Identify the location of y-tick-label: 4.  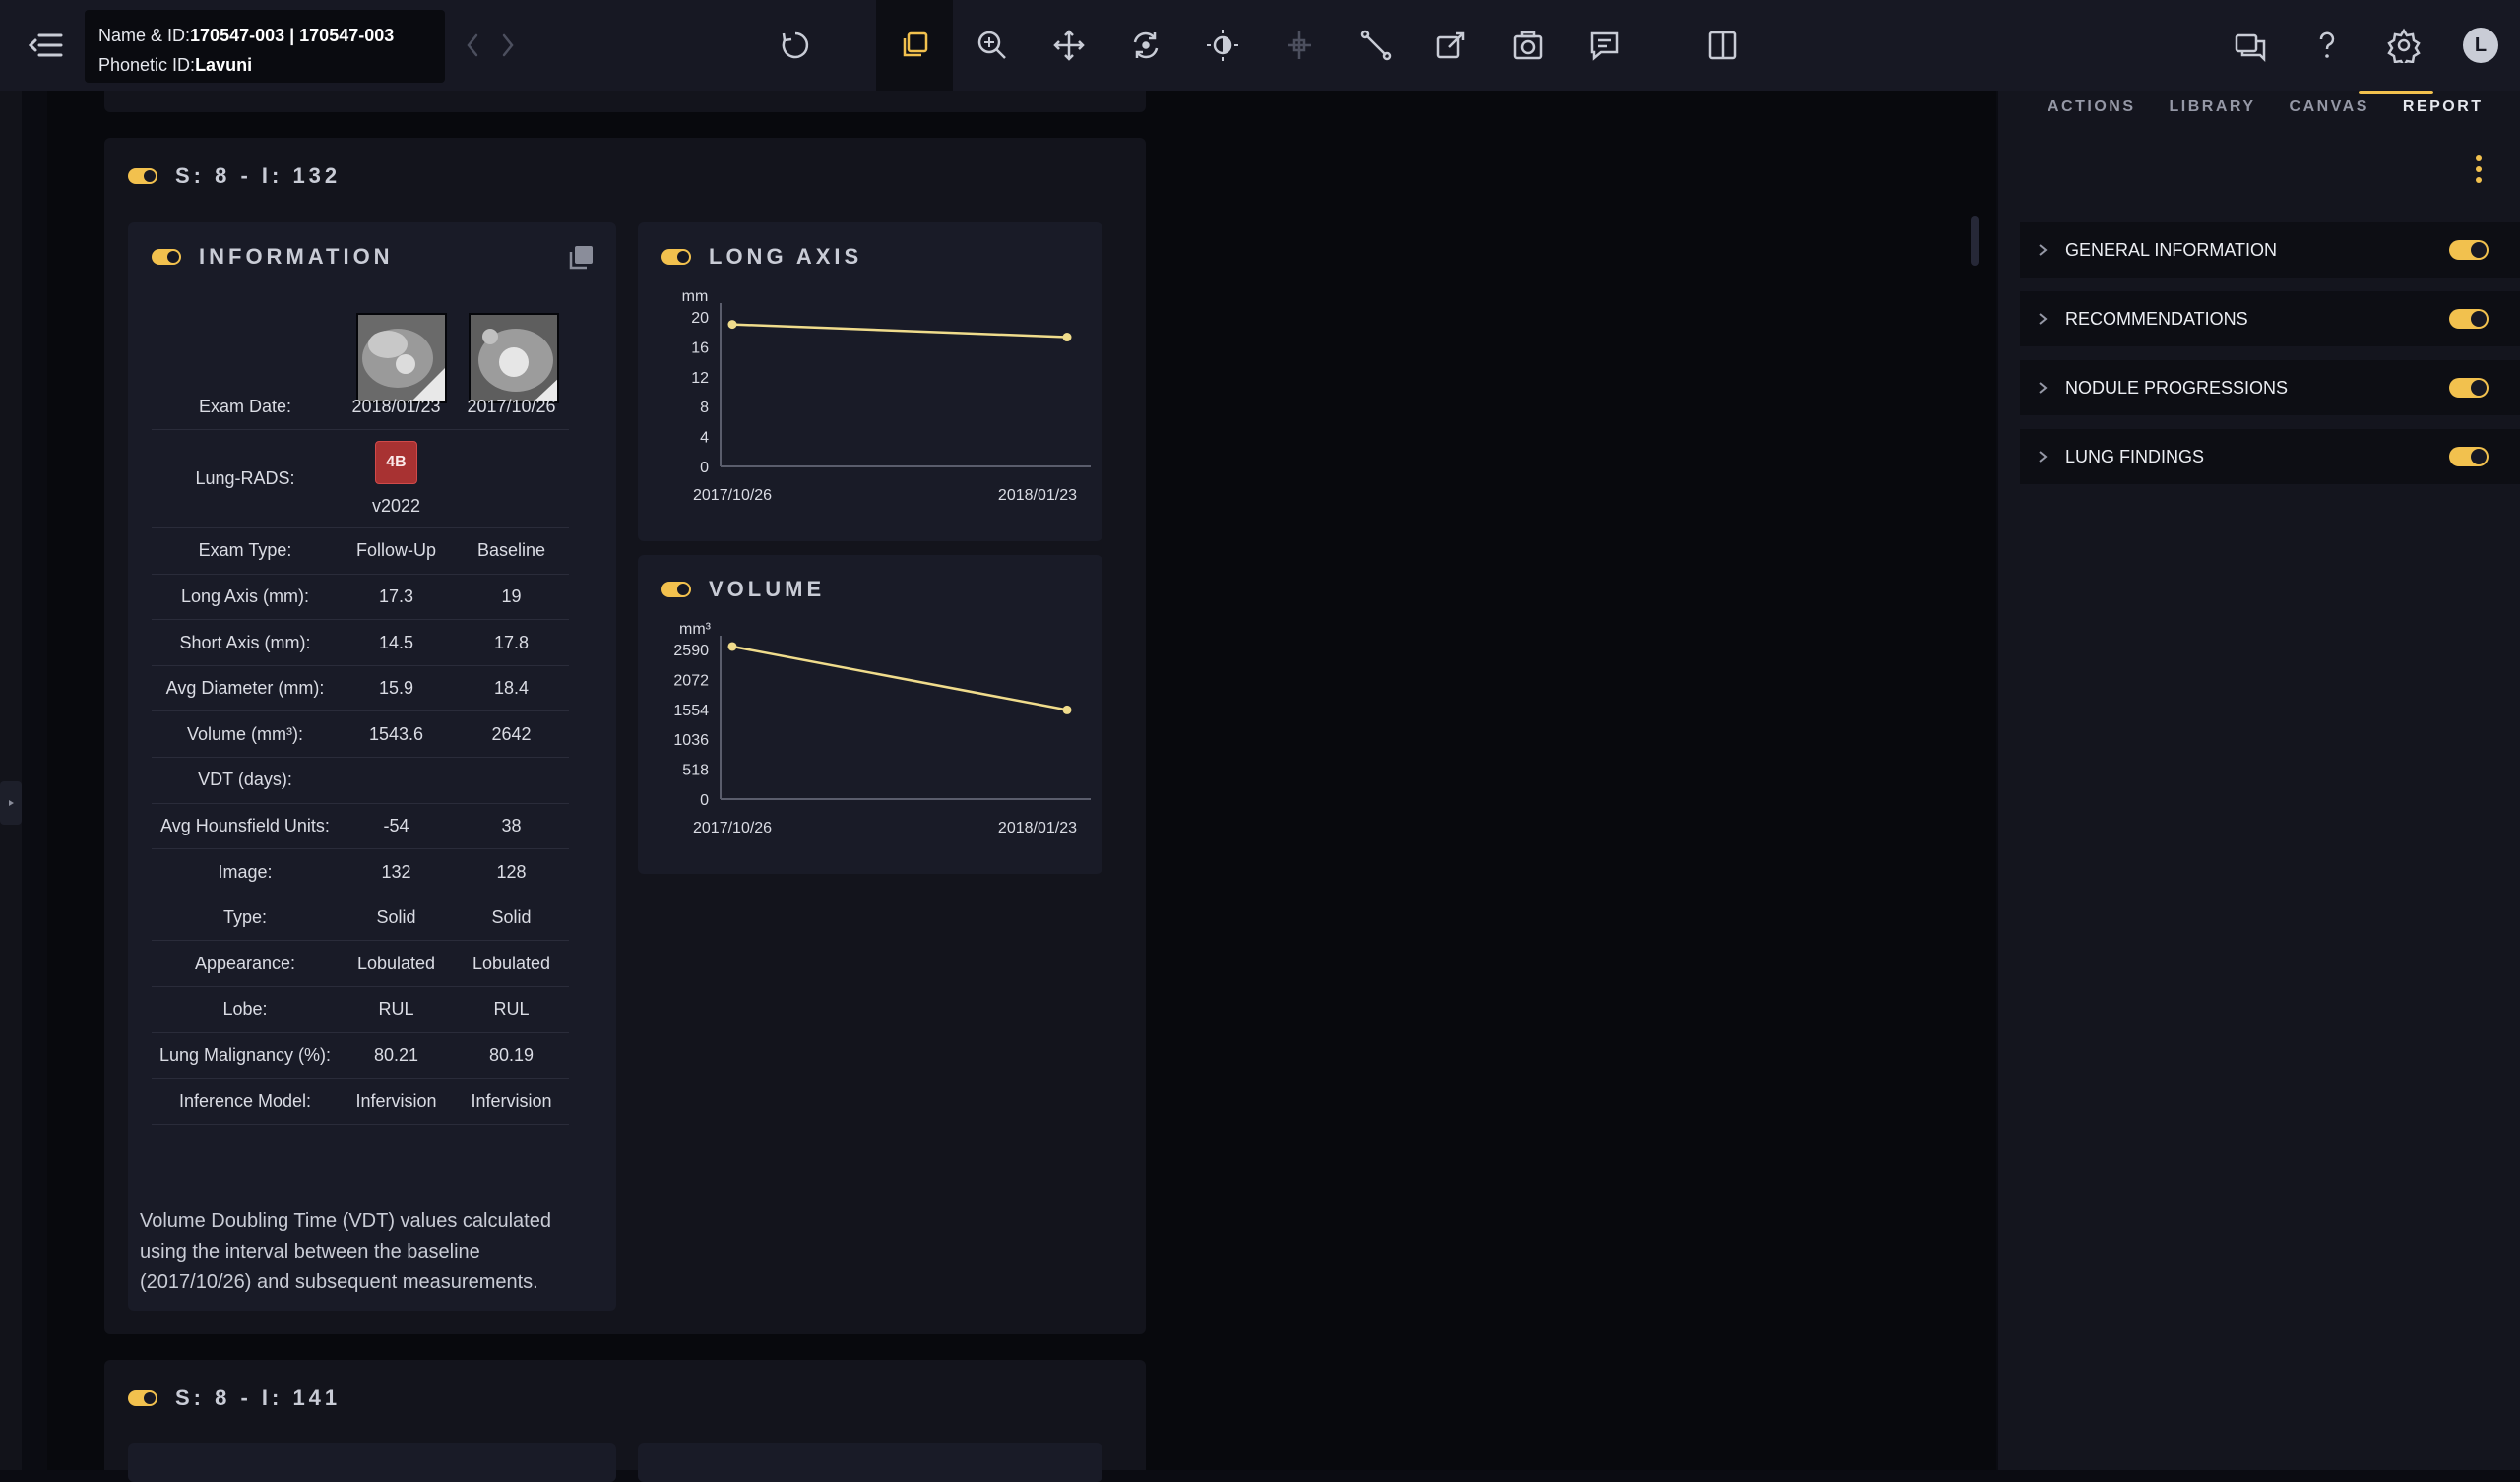
(704, 438).